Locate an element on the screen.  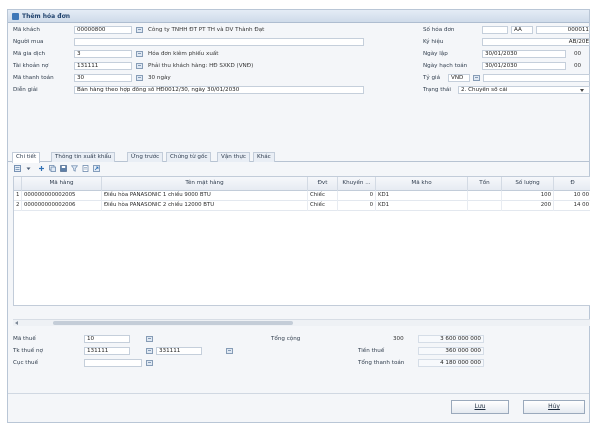
tax-bureau-label: Cục thuế is located at coordinates (26, 363).